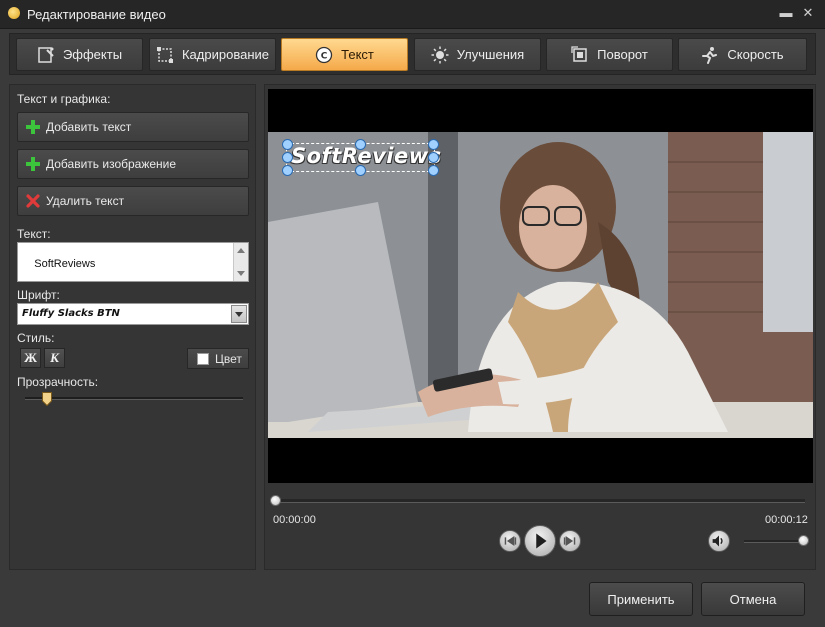 The width and height of the screenshot is (825, 627). Describe the element at coordinates (58, 382) in the screenshot. I see `opacity-label: Прозрачность:` at that location.